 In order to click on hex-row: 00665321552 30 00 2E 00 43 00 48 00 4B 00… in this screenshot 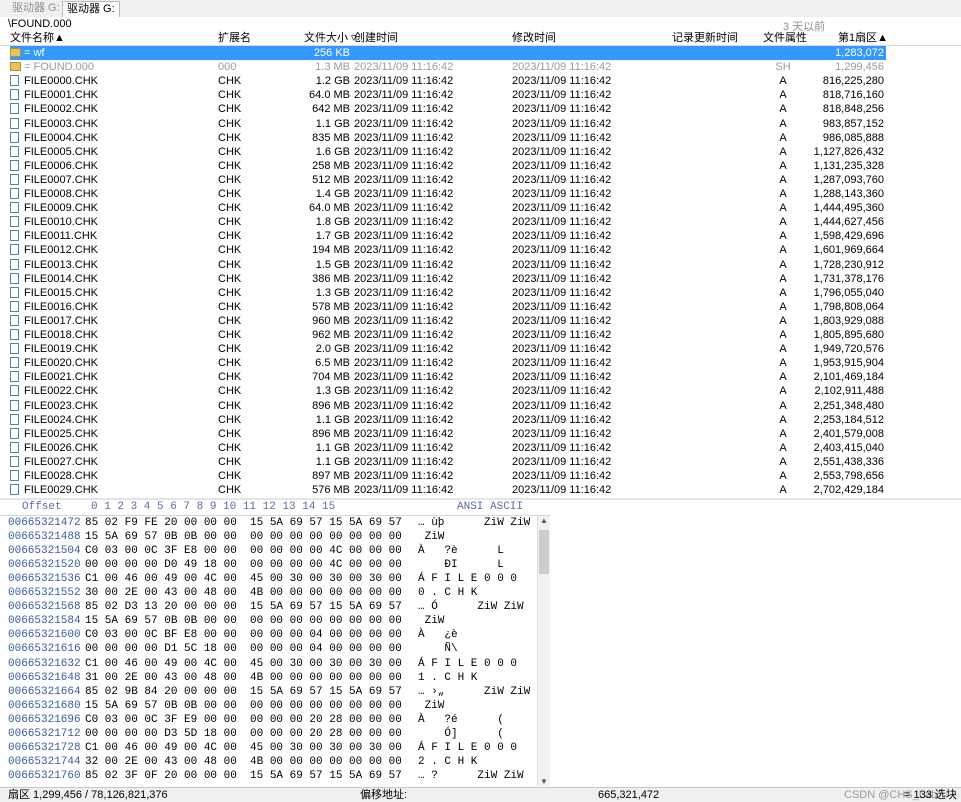, I will do `click(270, 593)`.